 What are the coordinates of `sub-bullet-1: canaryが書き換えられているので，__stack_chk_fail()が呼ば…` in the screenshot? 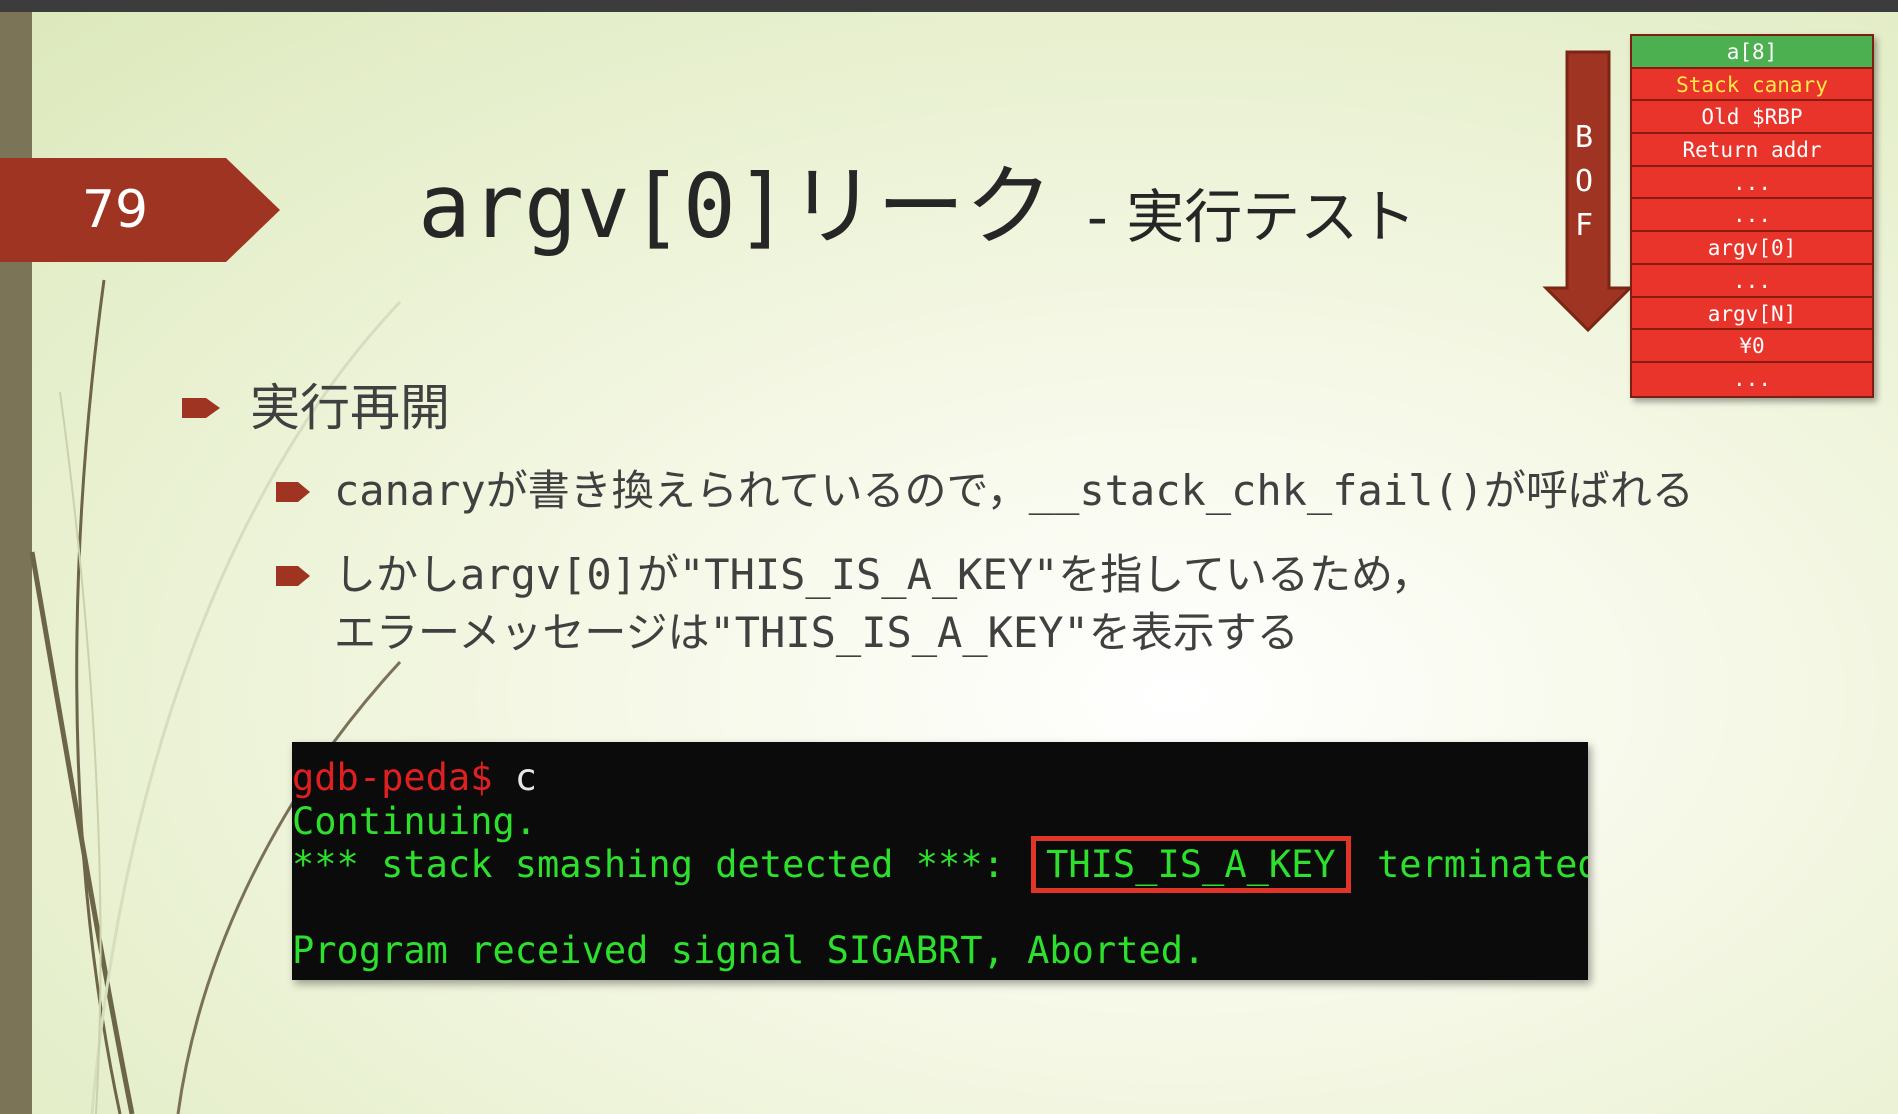 It's located at (1014, 490).